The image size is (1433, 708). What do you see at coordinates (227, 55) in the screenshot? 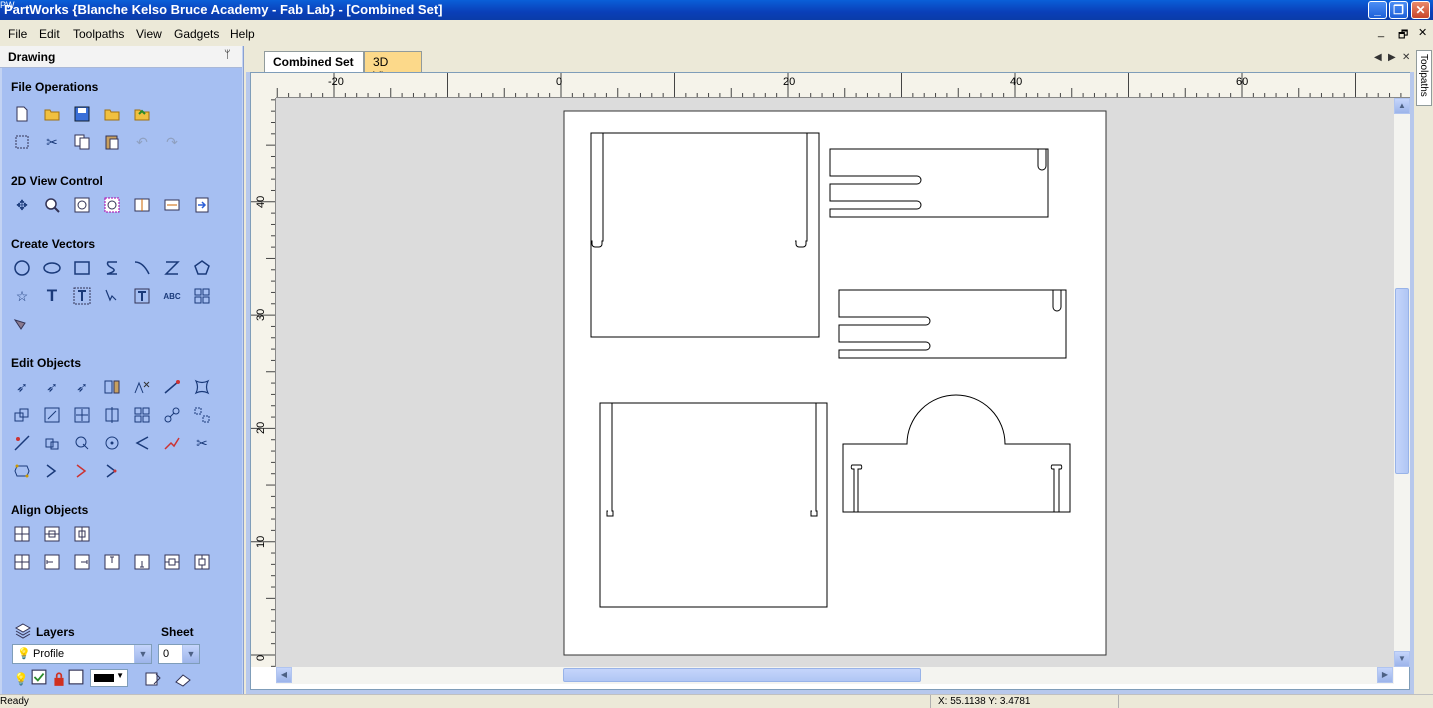
I see `pin-icon: ᛘ` at bounding box center [227, 55].